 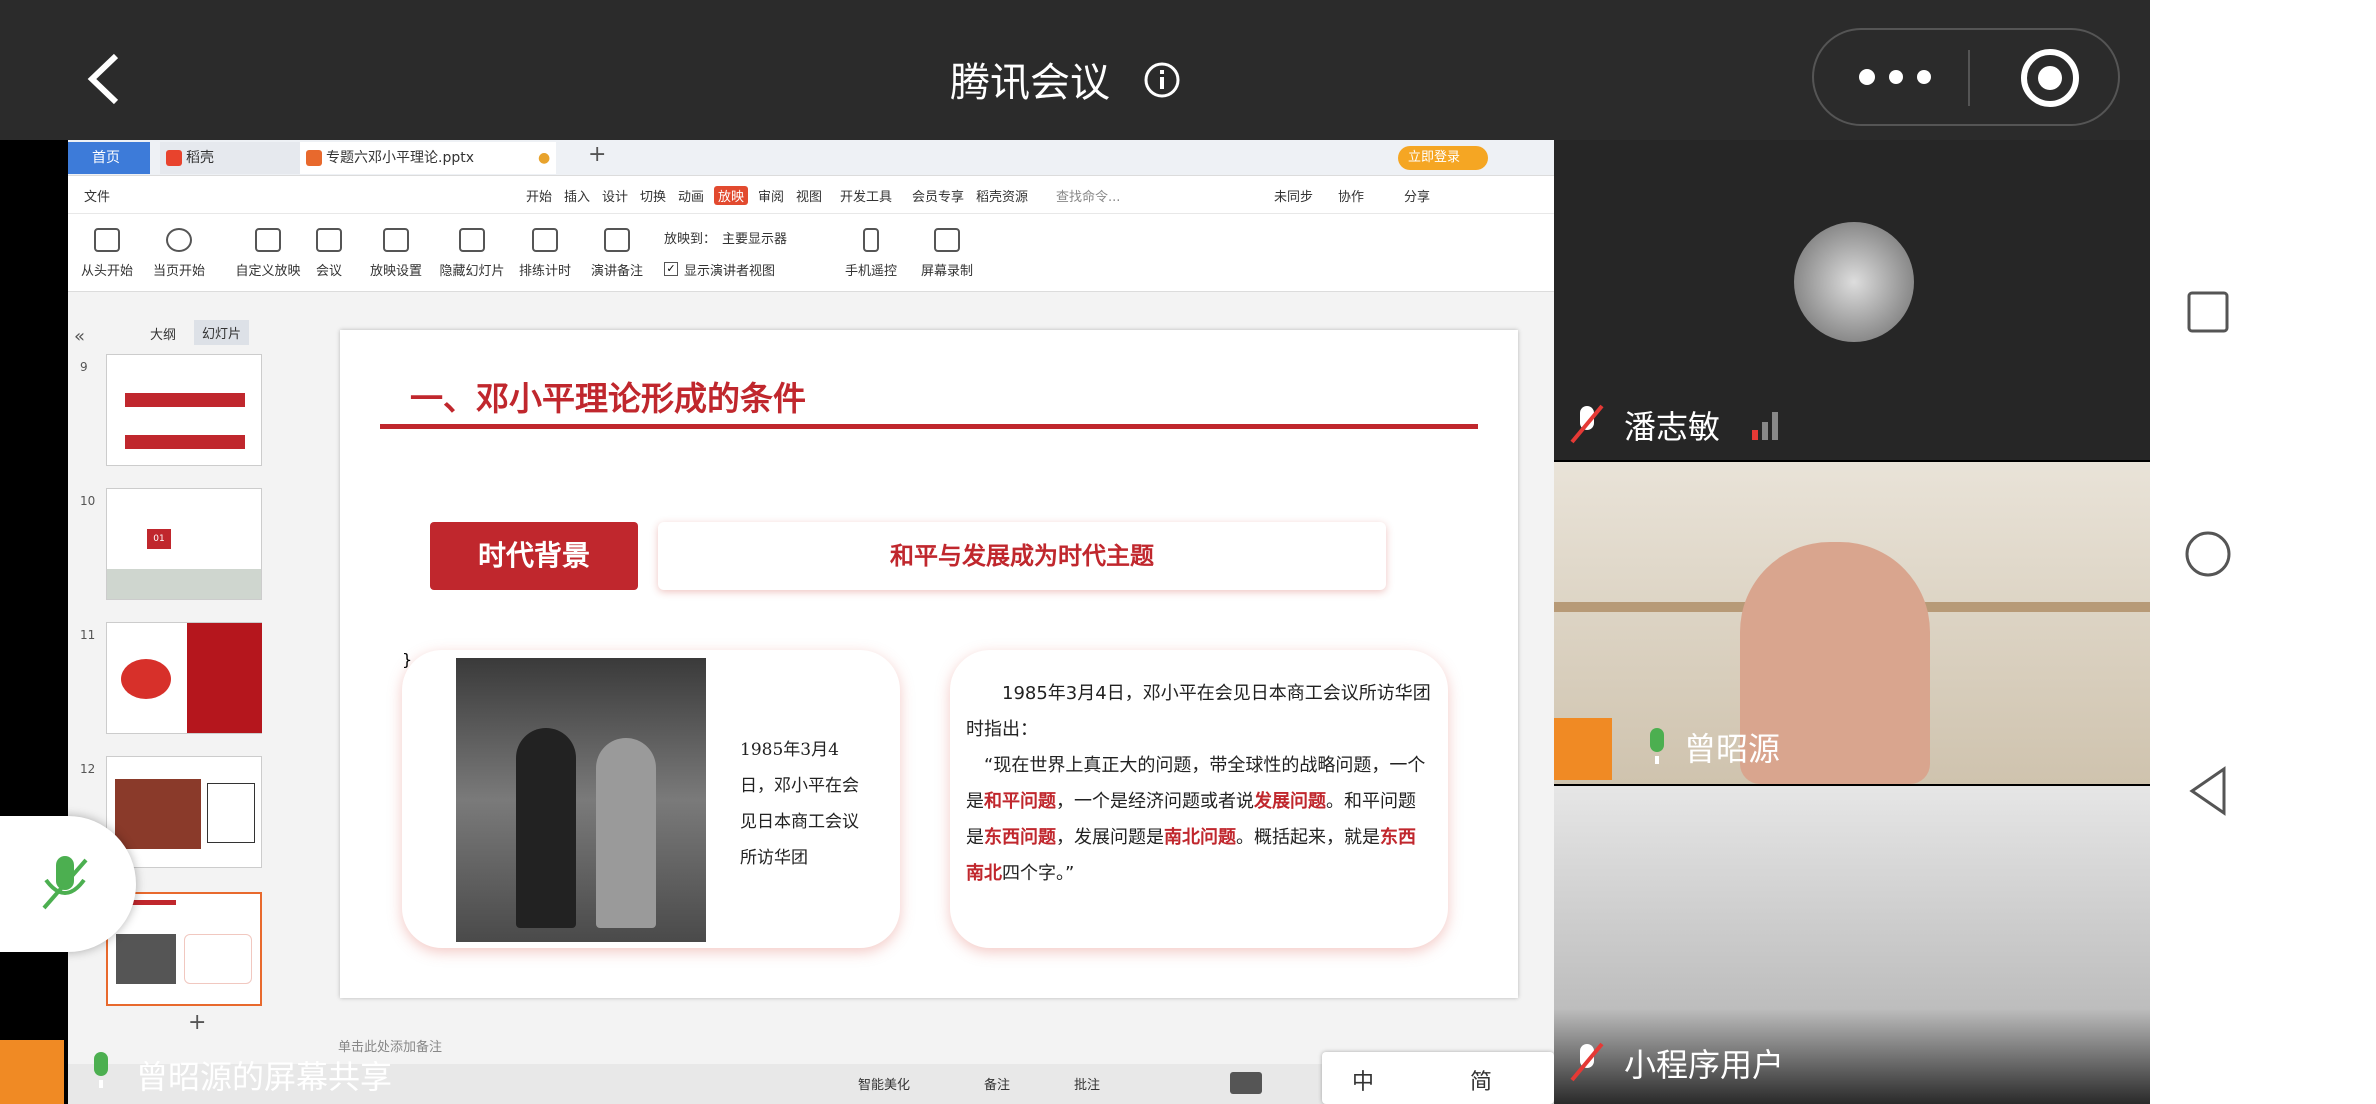 I want to click on meeting-title: 腾讯会议, so click(x=1030, y=83).